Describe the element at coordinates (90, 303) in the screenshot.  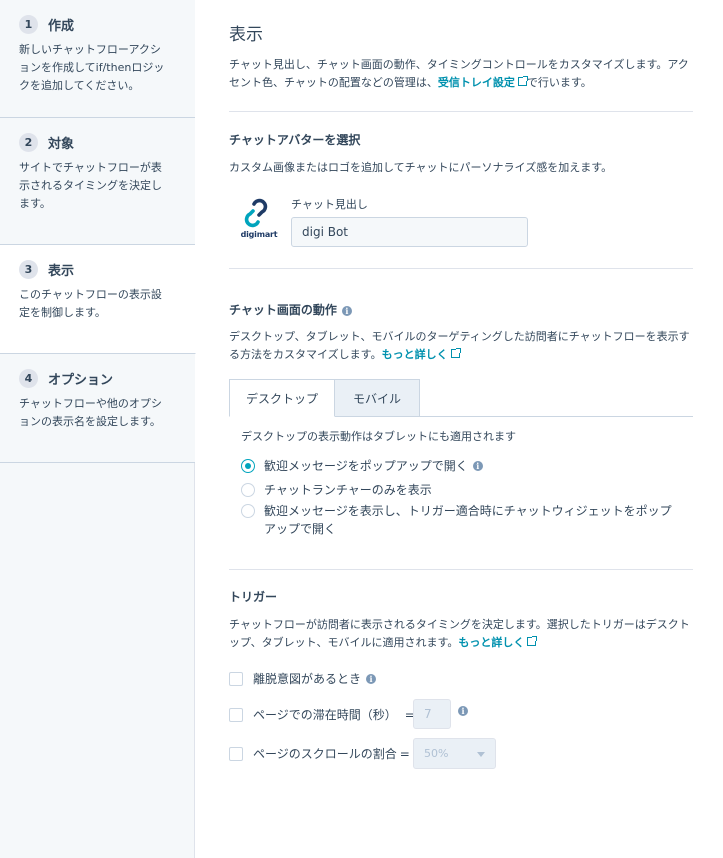
I see `step-description: このチャットフローの表示設定を制御します。` at that location.